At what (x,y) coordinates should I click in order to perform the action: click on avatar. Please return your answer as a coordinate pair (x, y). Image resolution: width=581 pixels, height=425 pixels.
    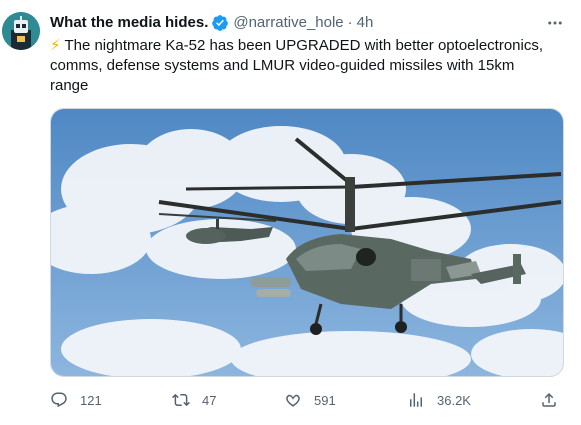
    Looking at the image, I should click on (21, 31).